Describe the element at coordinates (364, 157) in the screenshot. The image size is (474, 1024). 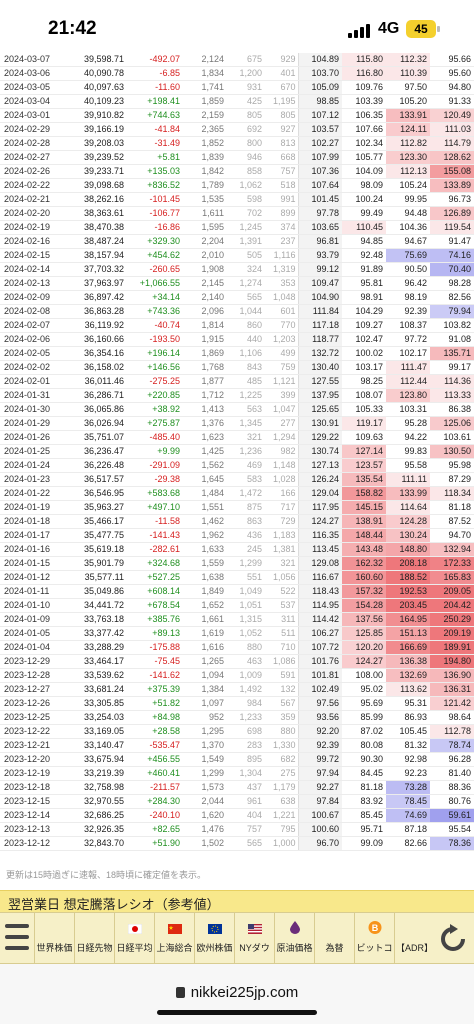
I see `ratio-cell: 105.77` at that location.